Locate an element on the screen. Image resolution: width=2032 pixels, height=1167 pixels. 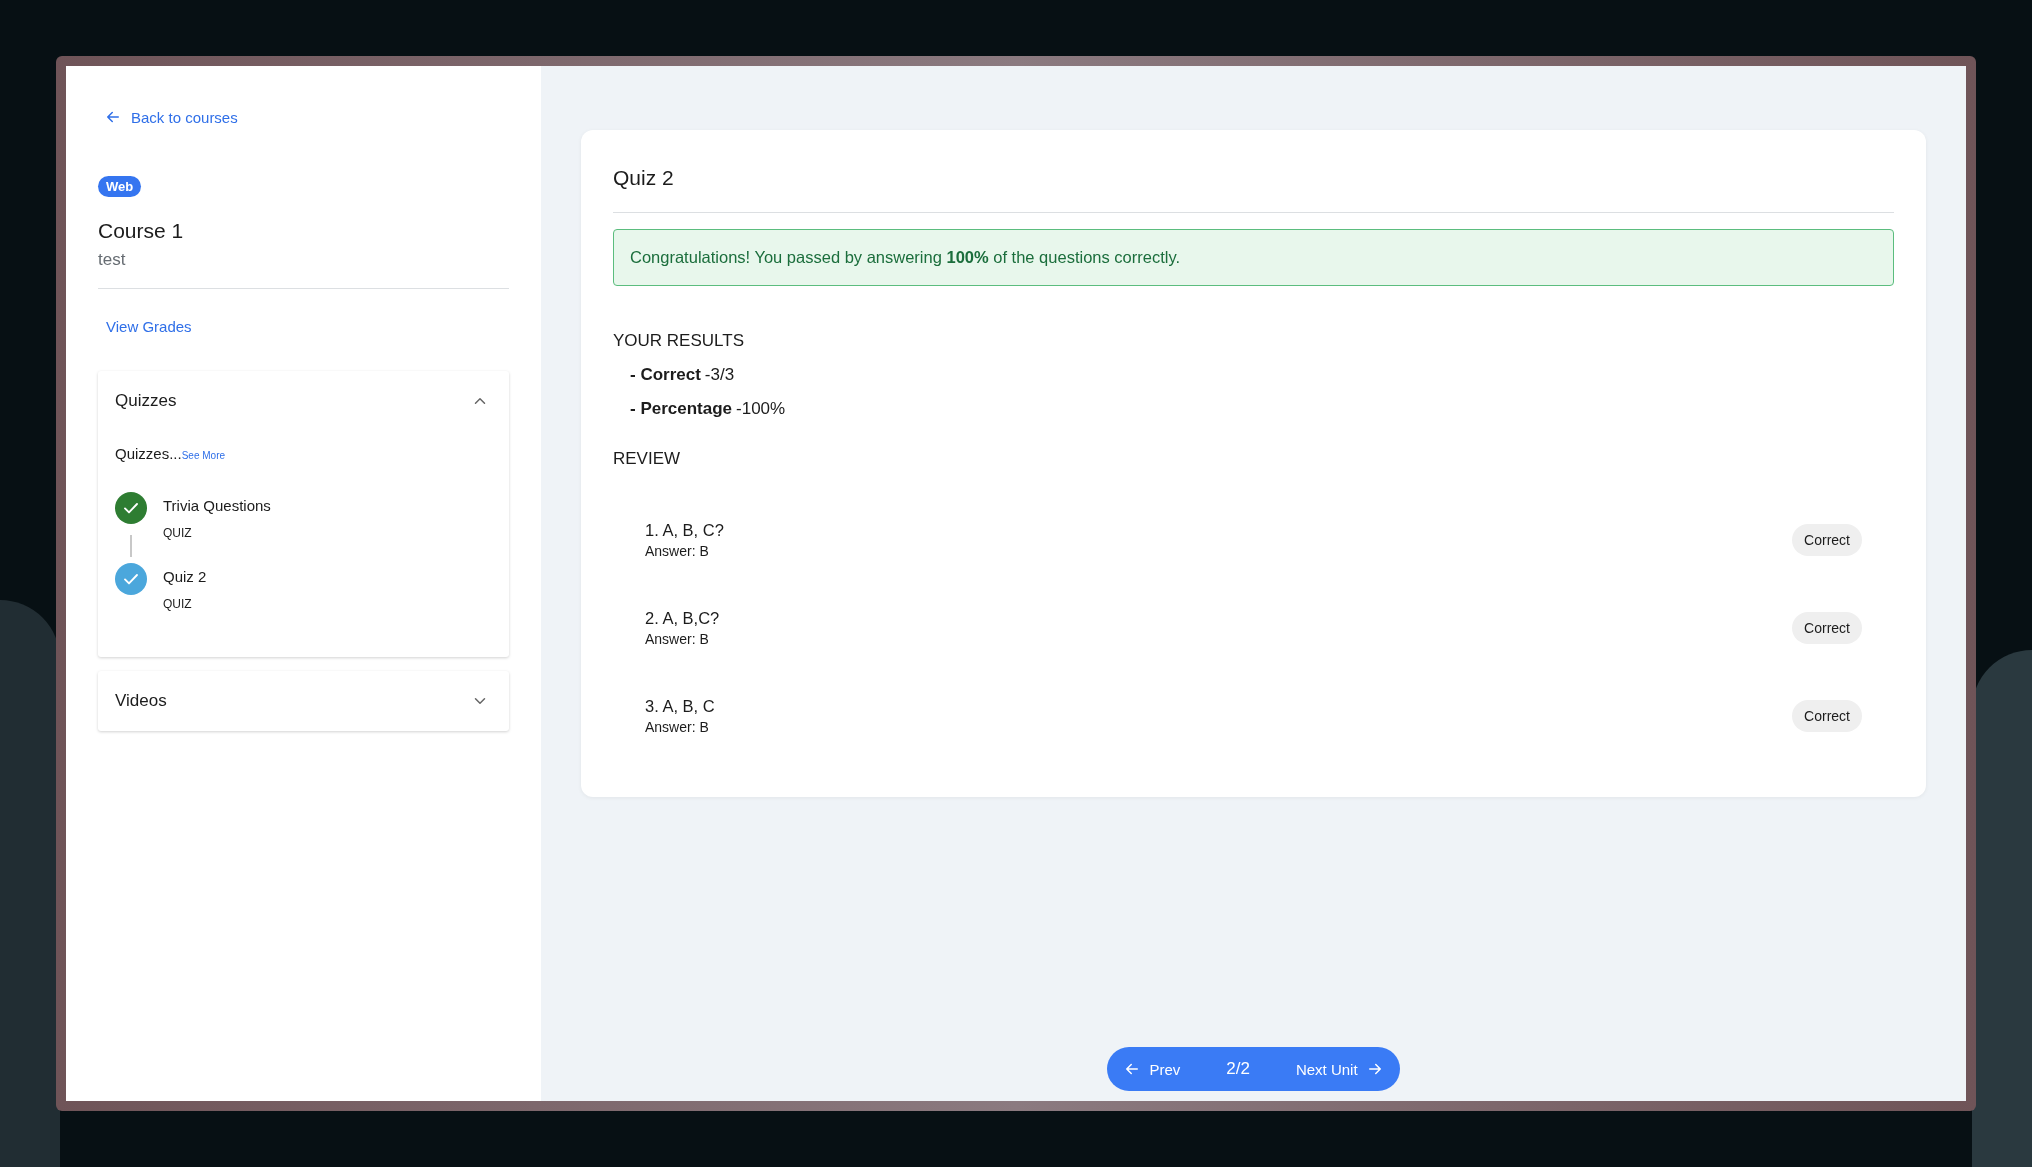
next-unit-button: Next Unit is located at coordinates (1339, 1069).